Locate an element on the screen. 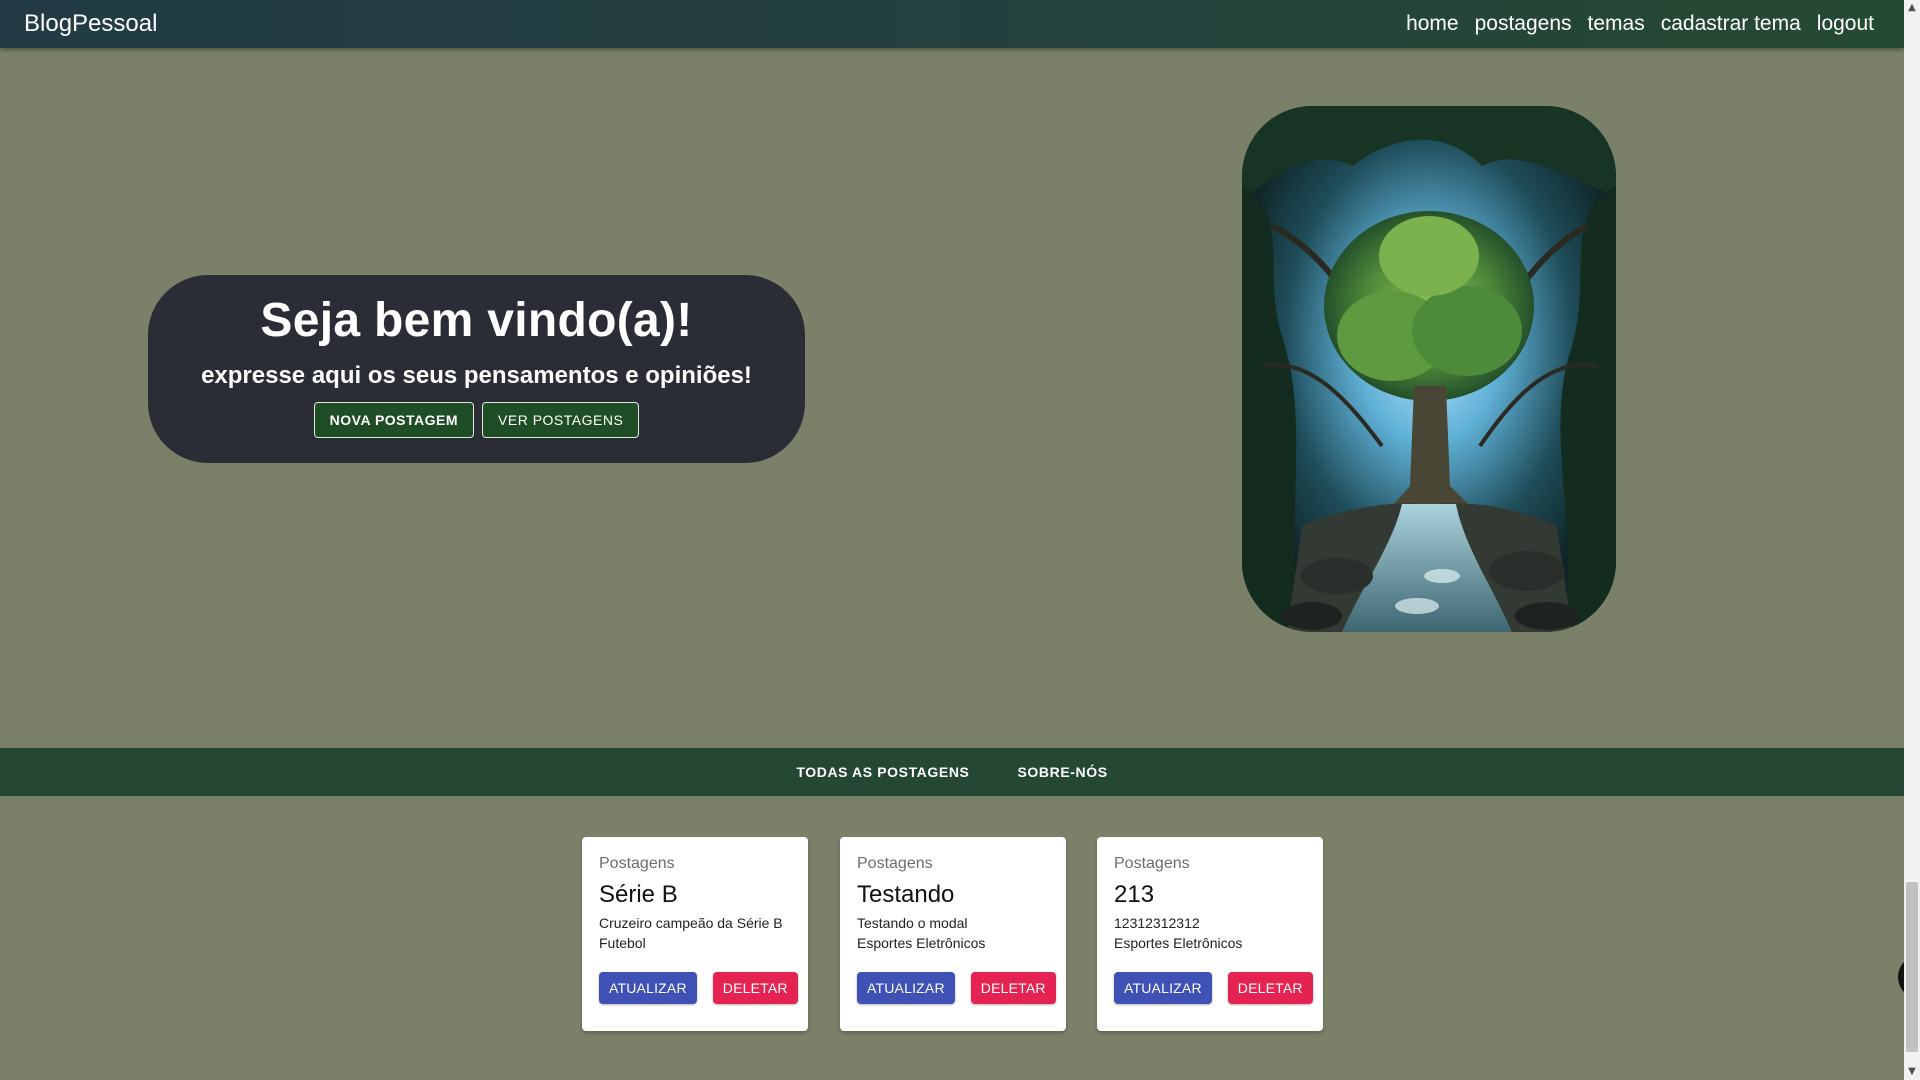 This screenshot has width=1920, height=1080. card-title: 213 is located at coordinates (1134, 894).